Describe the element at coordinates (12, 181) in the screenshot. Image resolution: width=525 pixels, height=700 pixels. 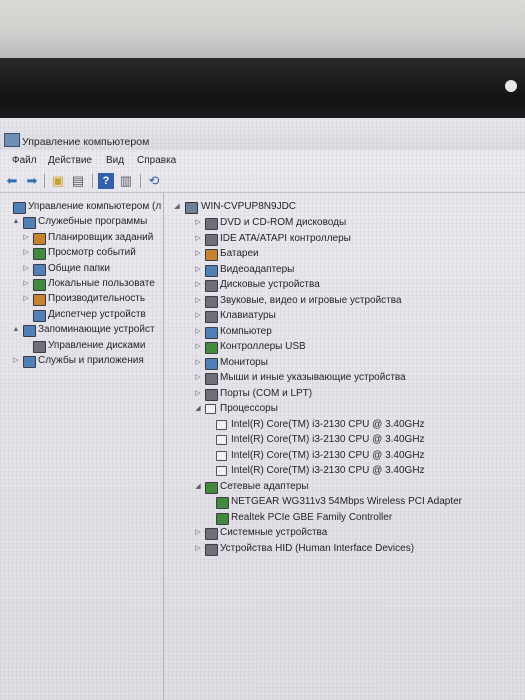
I see `back-arrow-icon: ⬅` at that location.